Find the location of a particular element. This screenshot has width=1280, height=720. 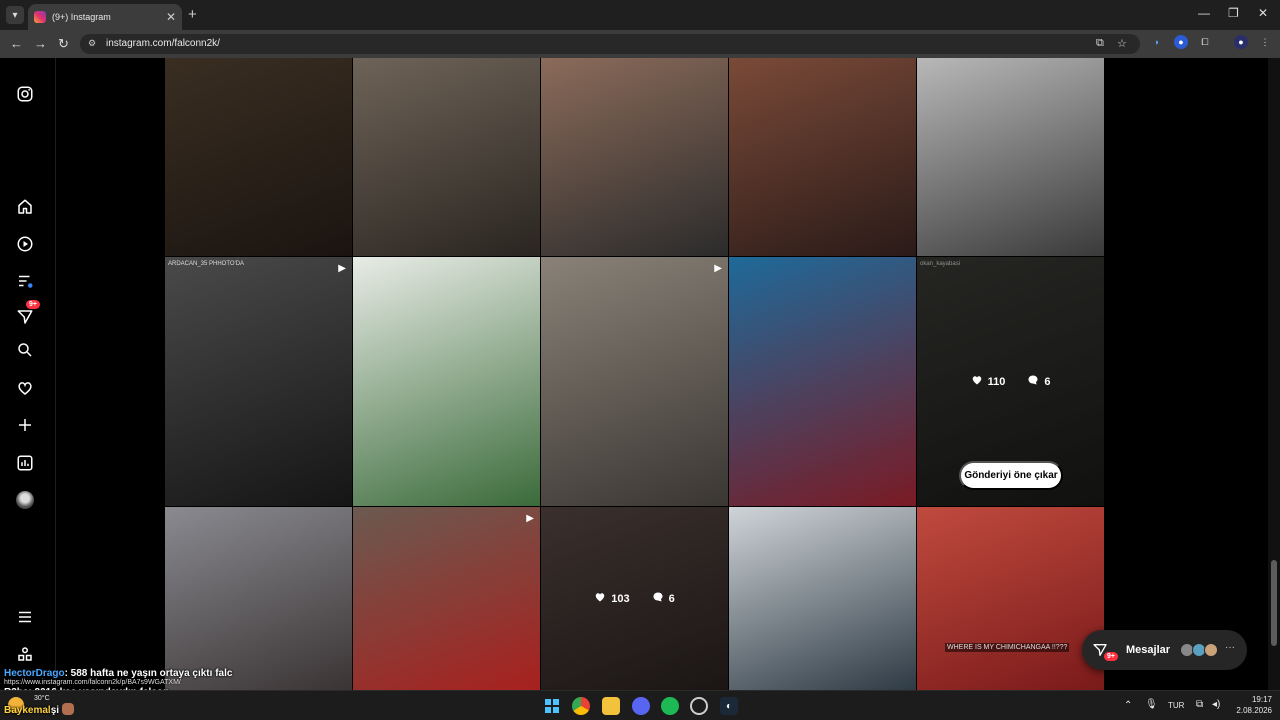

reload-icon: ↻ is located at coordinates (63, 44).